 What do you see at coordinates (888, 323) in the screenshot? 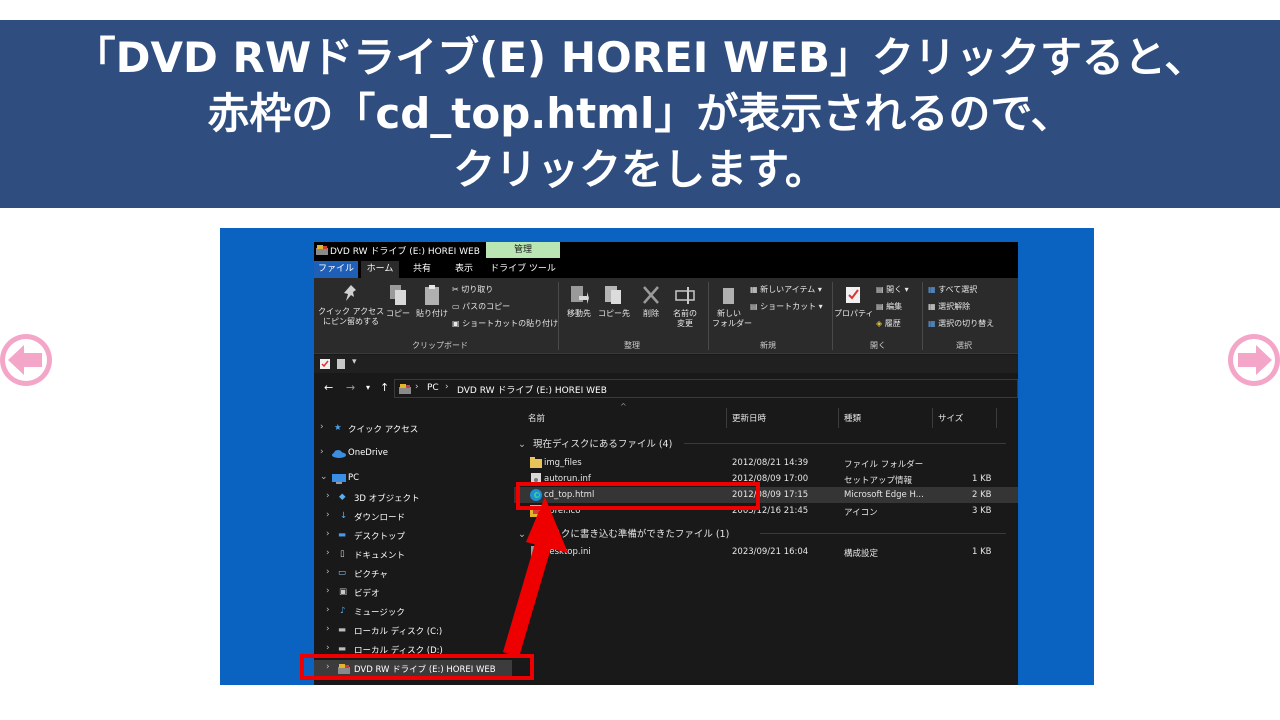
I see `history-button: ◈ 履歴` at bounding box center [888, 323].